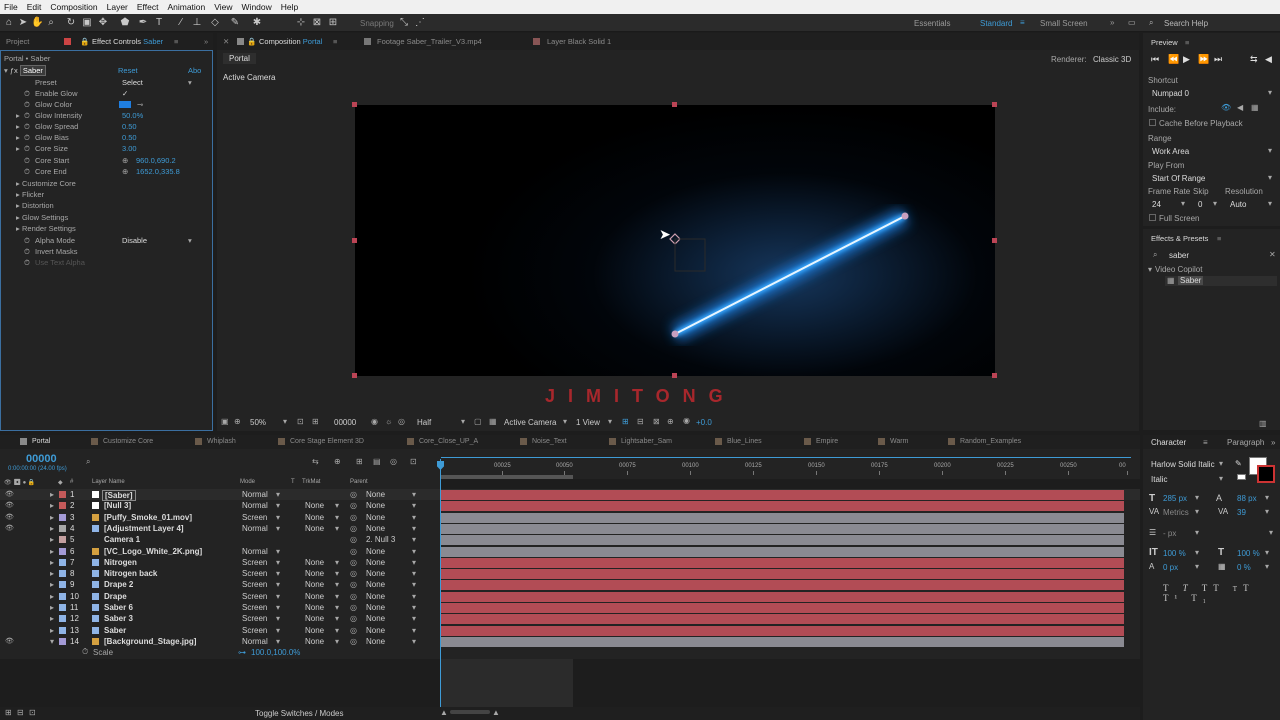 The width and height of the screenshot is (1280, 720). I want to click on handle-top-right, so click(994, 104).